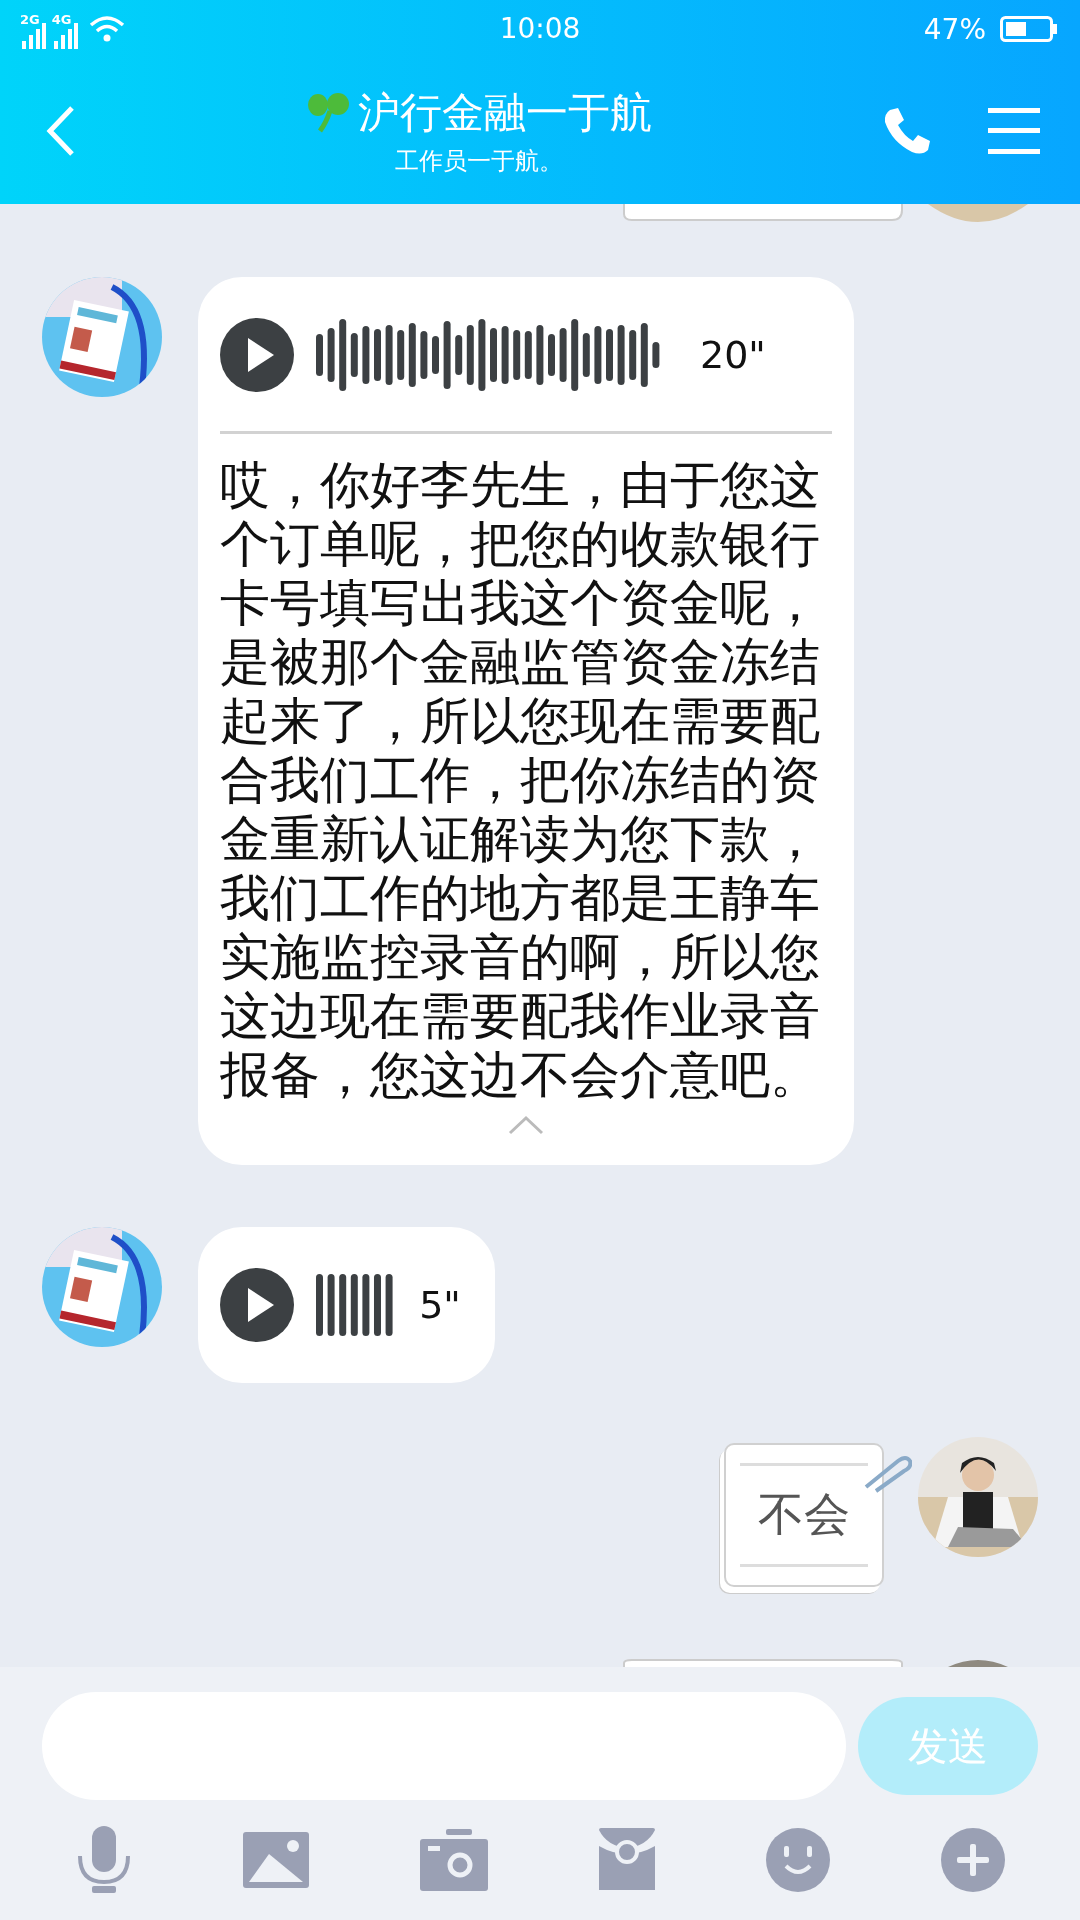 This screenshot has height=1920, width=1080. What do you see at coordinates (733, 355) in the screenshot?
I see `voice-duration: 20"` at bounding box center [733, 355].